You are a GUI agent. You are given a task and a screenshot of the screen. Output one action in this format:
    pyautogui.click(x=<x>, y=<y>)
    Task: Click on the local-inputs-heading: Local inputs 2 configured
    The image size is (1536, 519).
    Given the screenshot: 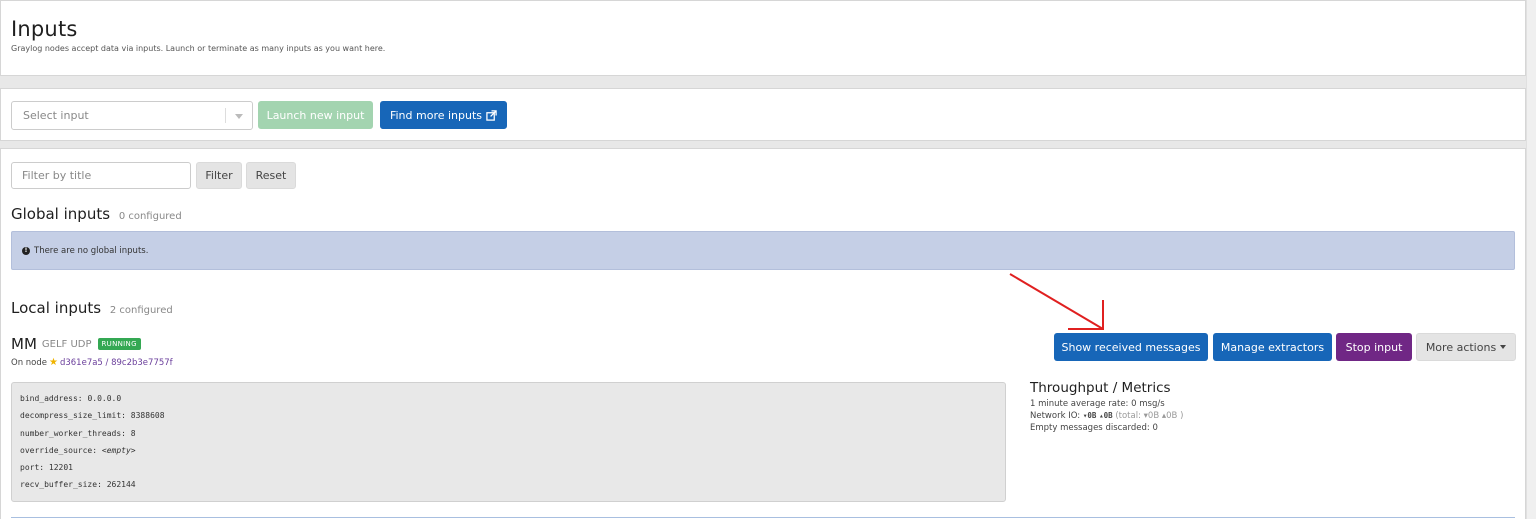 What is the action you would take?
    pyautogui.click(x=92, y=308)
    